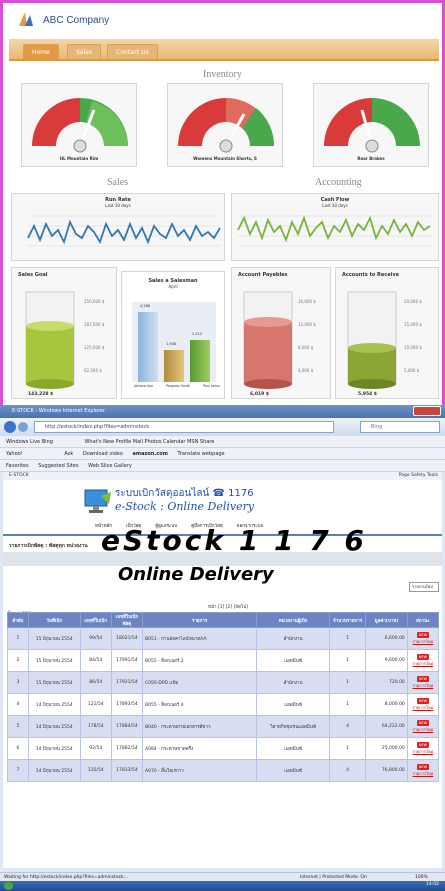 The image size is (445, 891). Describe the element at coordinates (334, 231) in the screenshot. I see `cash-flow-plot` at that location.